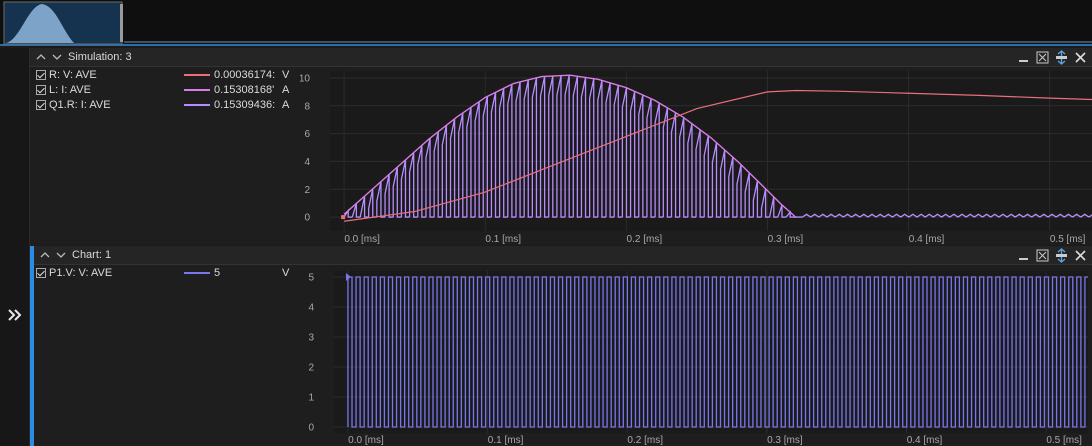 The height and width of the screenshot is (446, 1092). What do you see at coordinates (80, 105) in the screenshot?
I see `series-name: Q1.R: I: AVE` at bounding box center [80, 105].